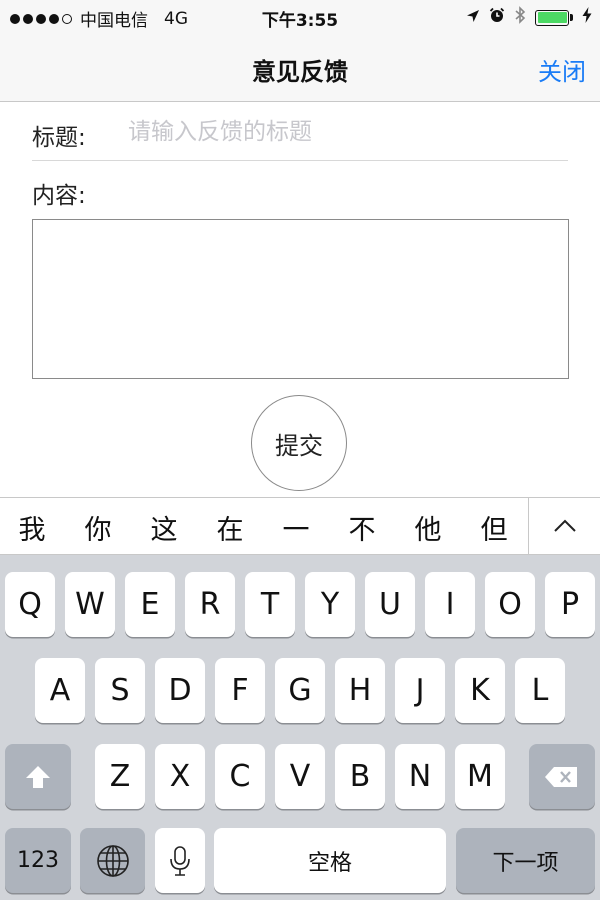  Describe the element at coordinates (240, 776) in the screenshot. I see `key-c: C` at that location.